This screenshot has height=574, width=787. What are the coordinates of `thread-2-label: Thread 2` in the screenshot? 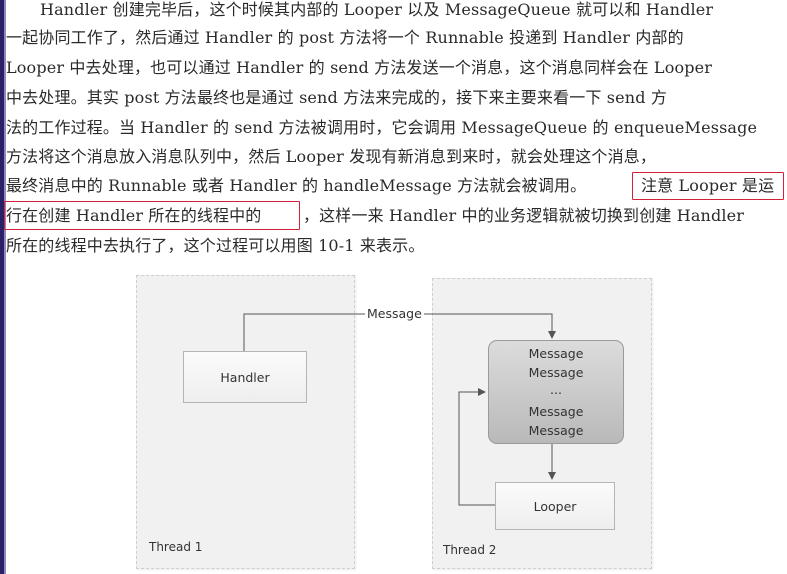 It's located at (470, 550).